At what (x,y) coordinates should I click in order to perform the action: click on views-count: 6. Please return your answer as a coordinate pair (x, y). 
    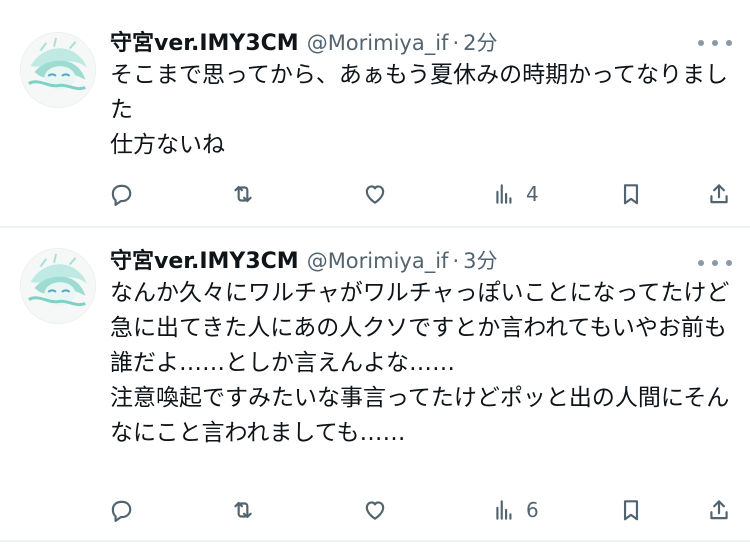
    Looking at the image, I should click on (532, 510).